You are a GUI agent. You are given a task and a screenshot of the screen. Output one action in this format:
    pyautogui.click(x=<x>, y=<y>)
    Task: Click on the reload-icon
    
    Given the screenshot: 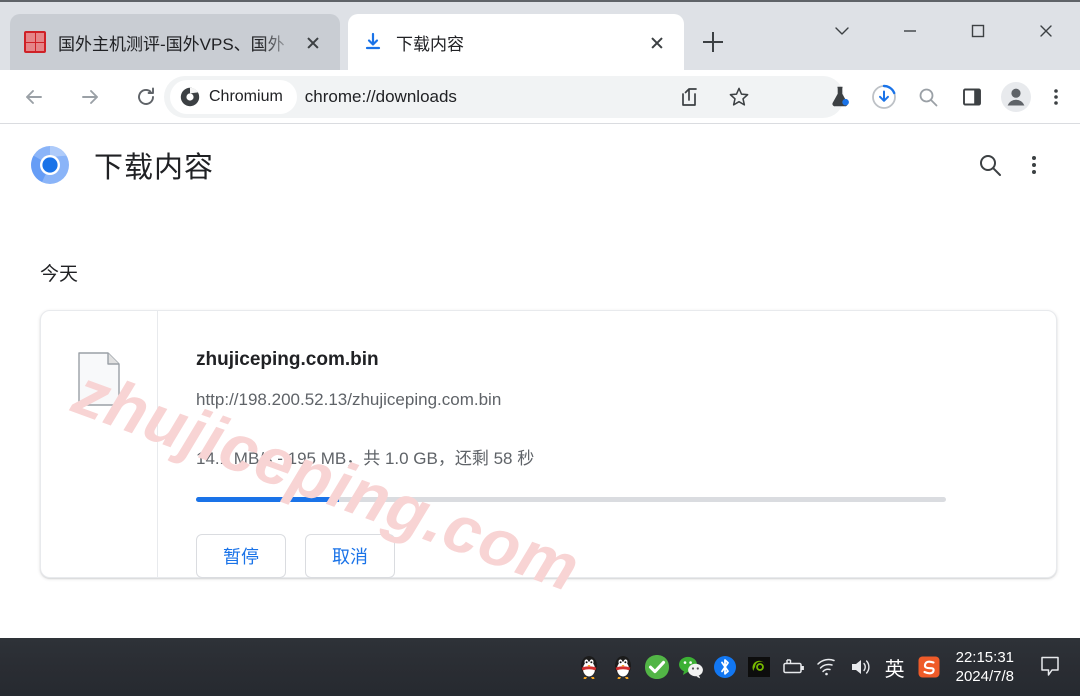 What is the action you would take?
    pyautogui.click(x=146, y=97)
    